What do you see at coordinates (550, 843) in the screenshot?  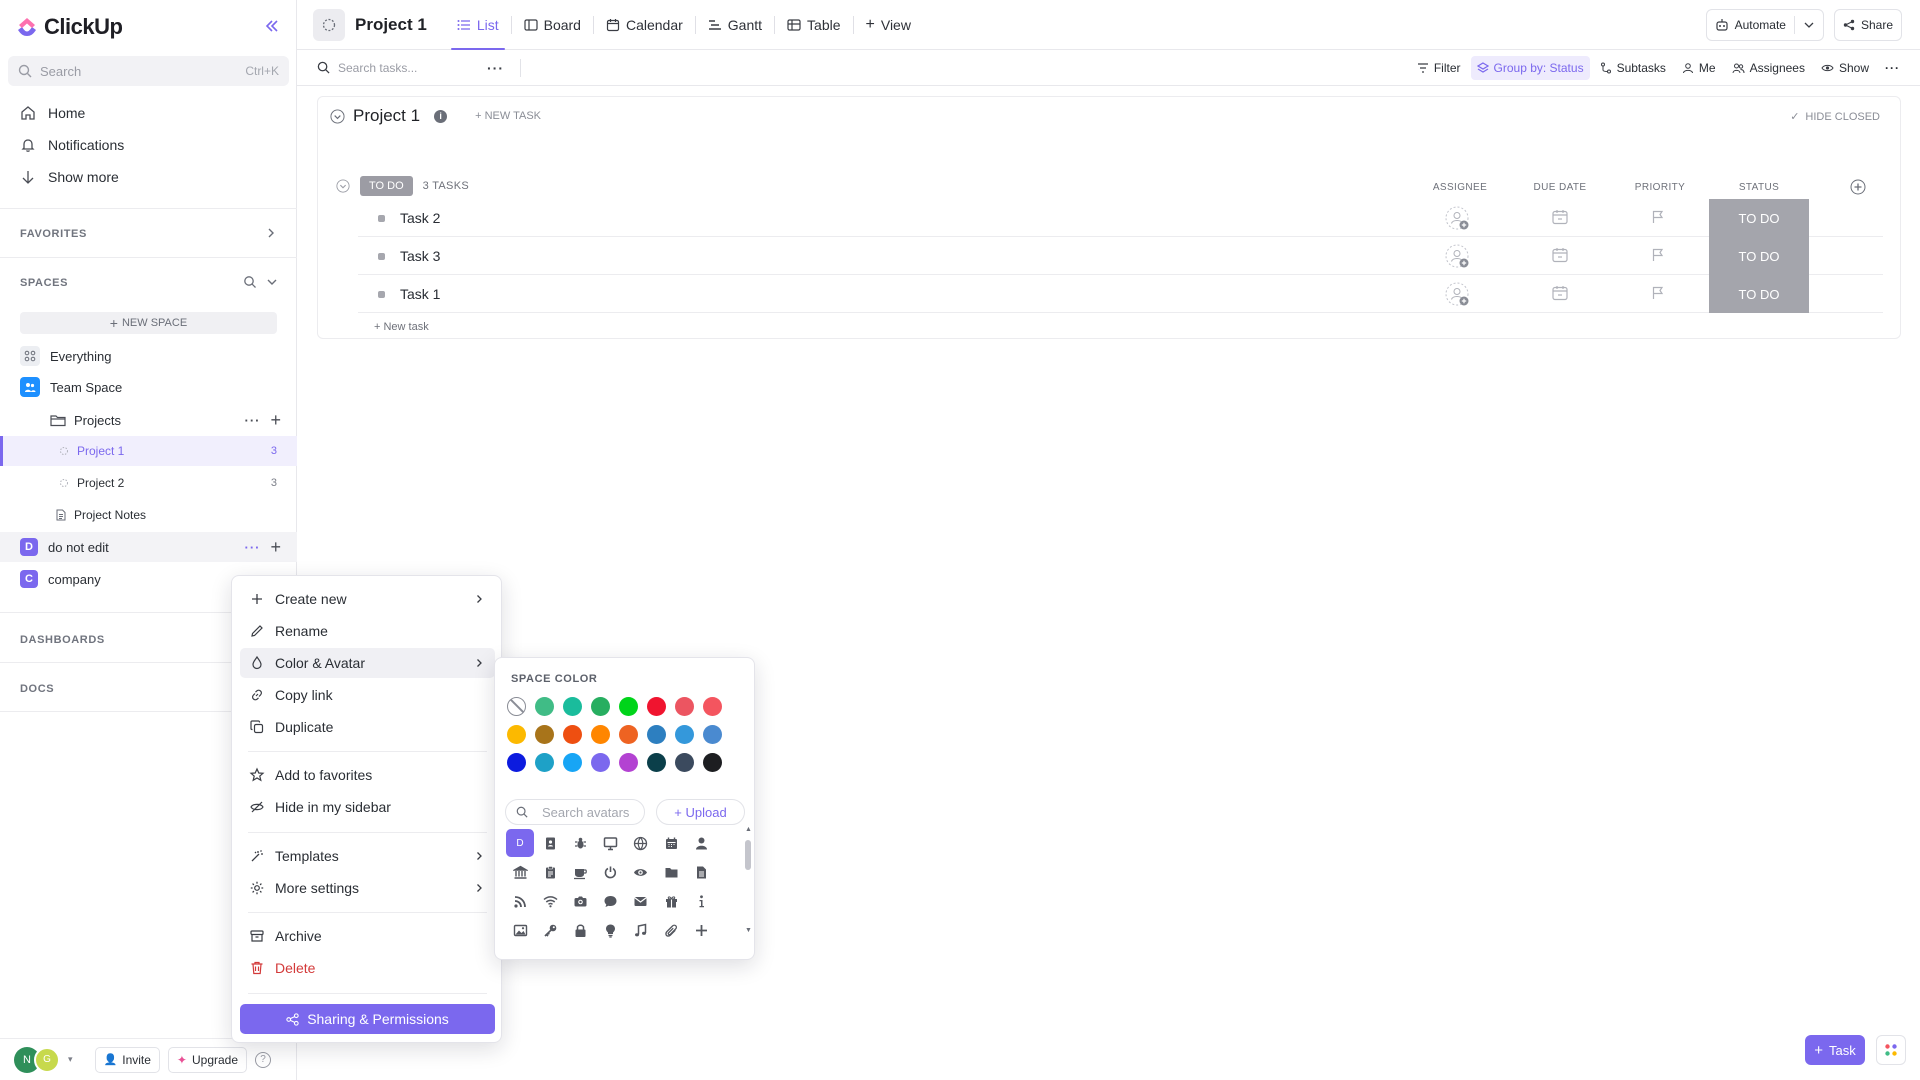 I see `contact-book-icon` at bounding box center [550, 843].